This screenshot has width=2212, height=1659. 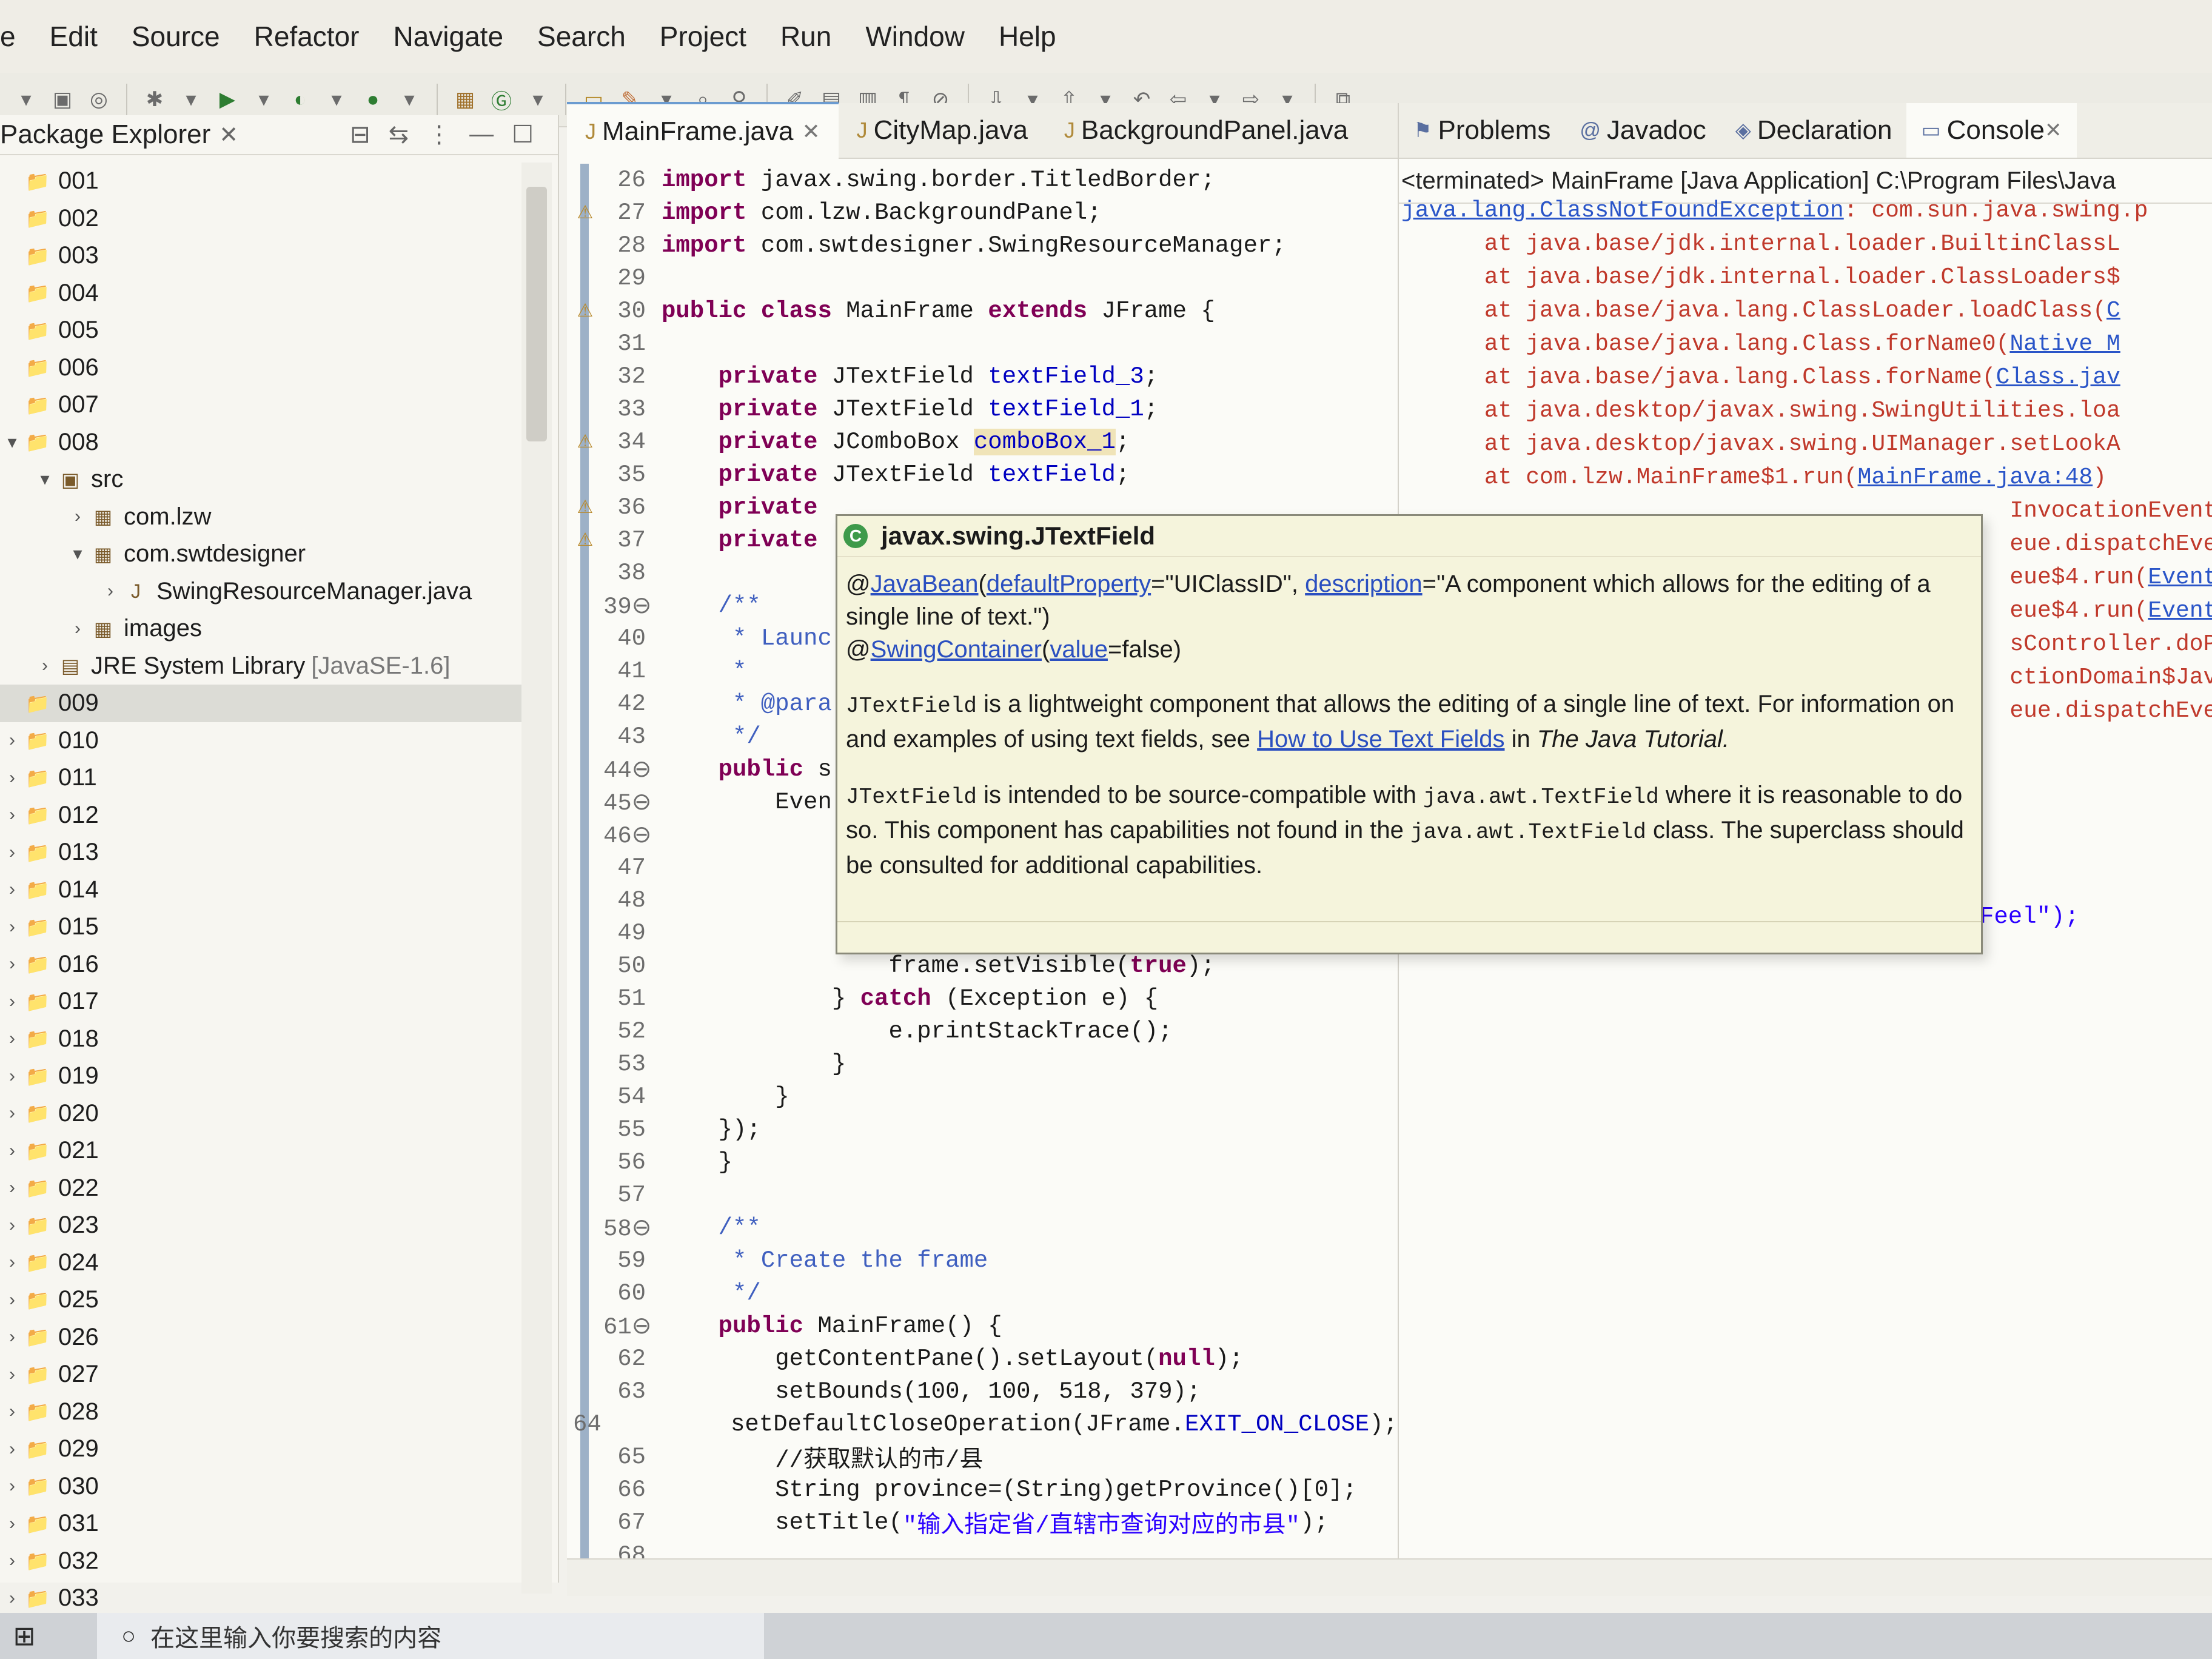 I want to click on tree-item: › 📁 019, so click(x=260, y=1076).